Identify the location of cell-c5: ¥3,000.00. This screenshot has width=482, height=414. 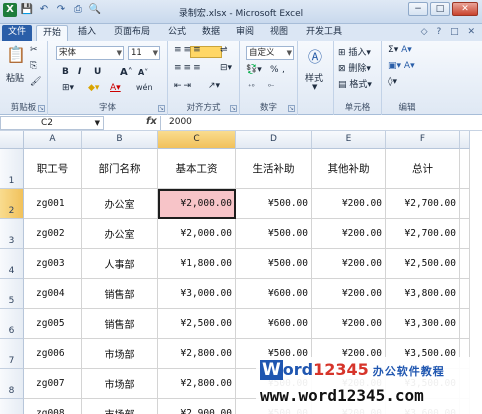
(197, 294).